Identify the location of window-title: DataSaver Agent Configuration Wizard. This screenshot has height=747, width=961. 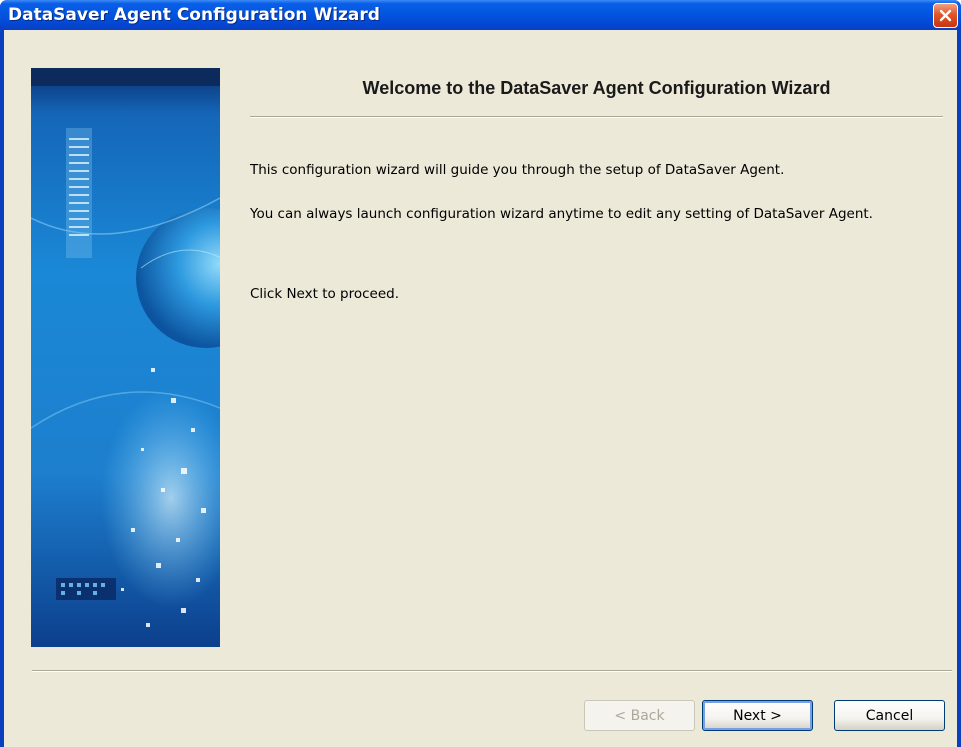
(194, 15).